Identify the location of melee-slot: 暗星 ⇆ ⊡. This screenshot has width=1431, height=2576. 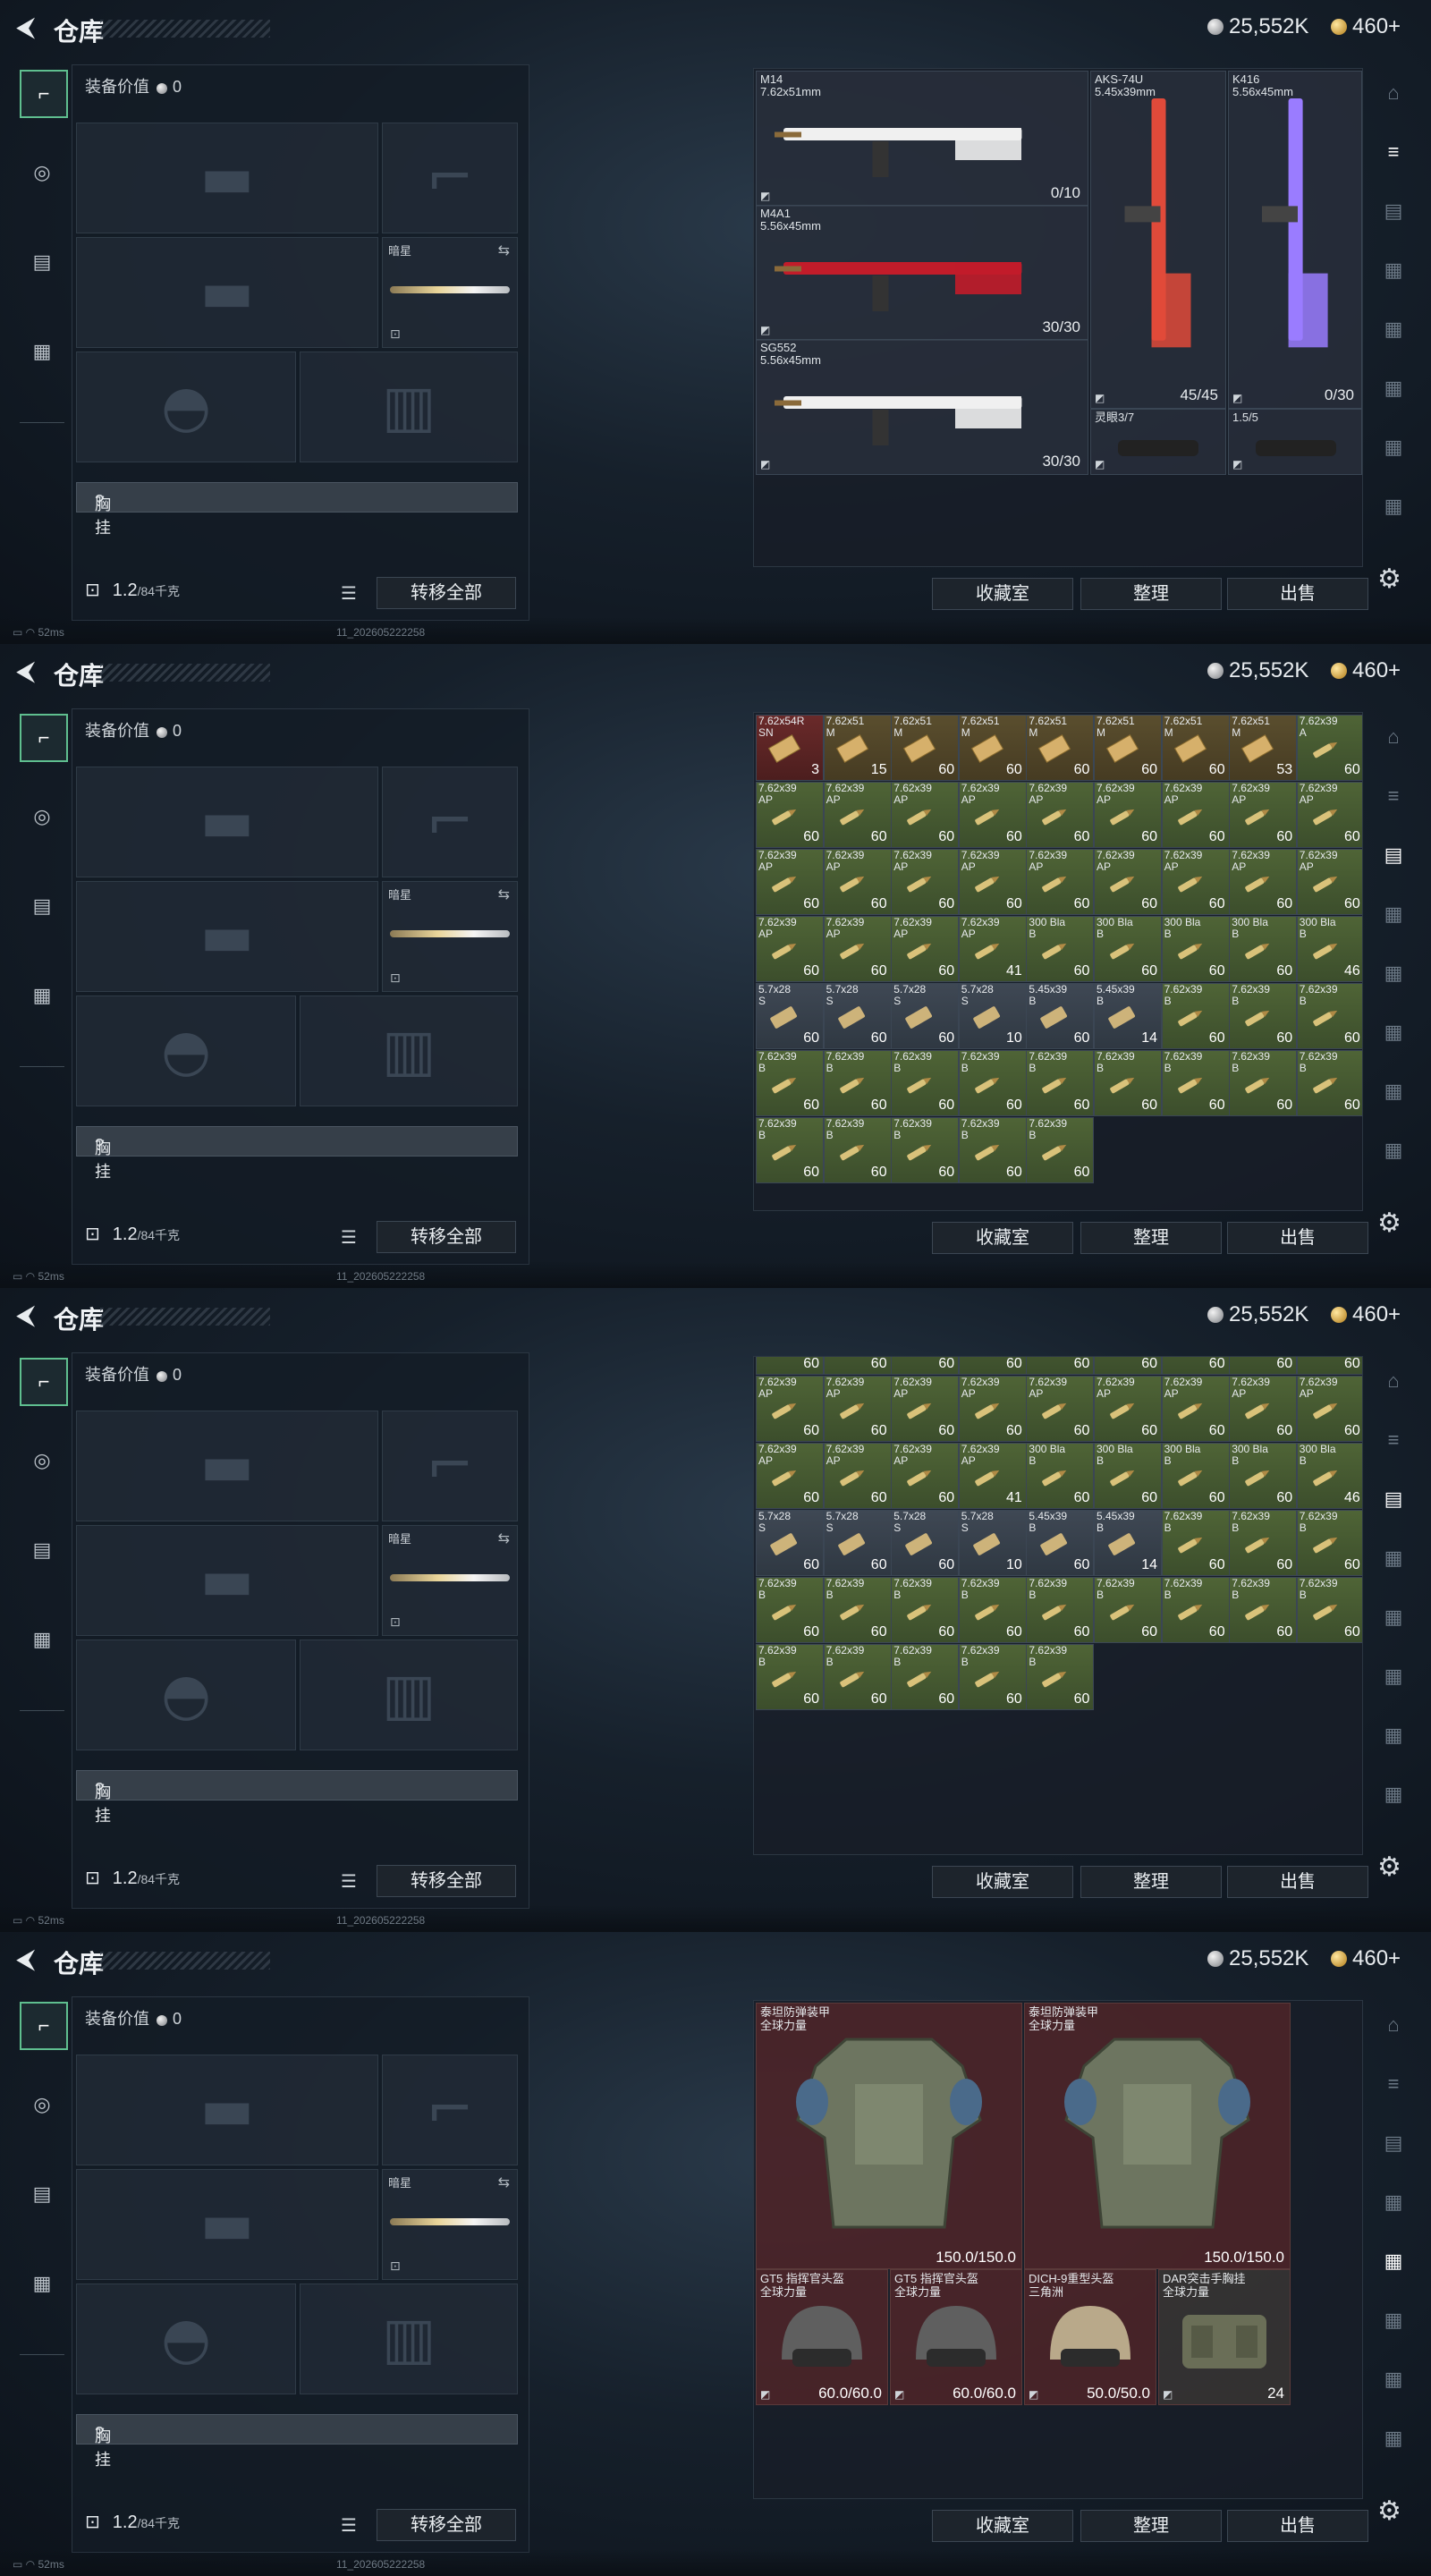
(450, 292).